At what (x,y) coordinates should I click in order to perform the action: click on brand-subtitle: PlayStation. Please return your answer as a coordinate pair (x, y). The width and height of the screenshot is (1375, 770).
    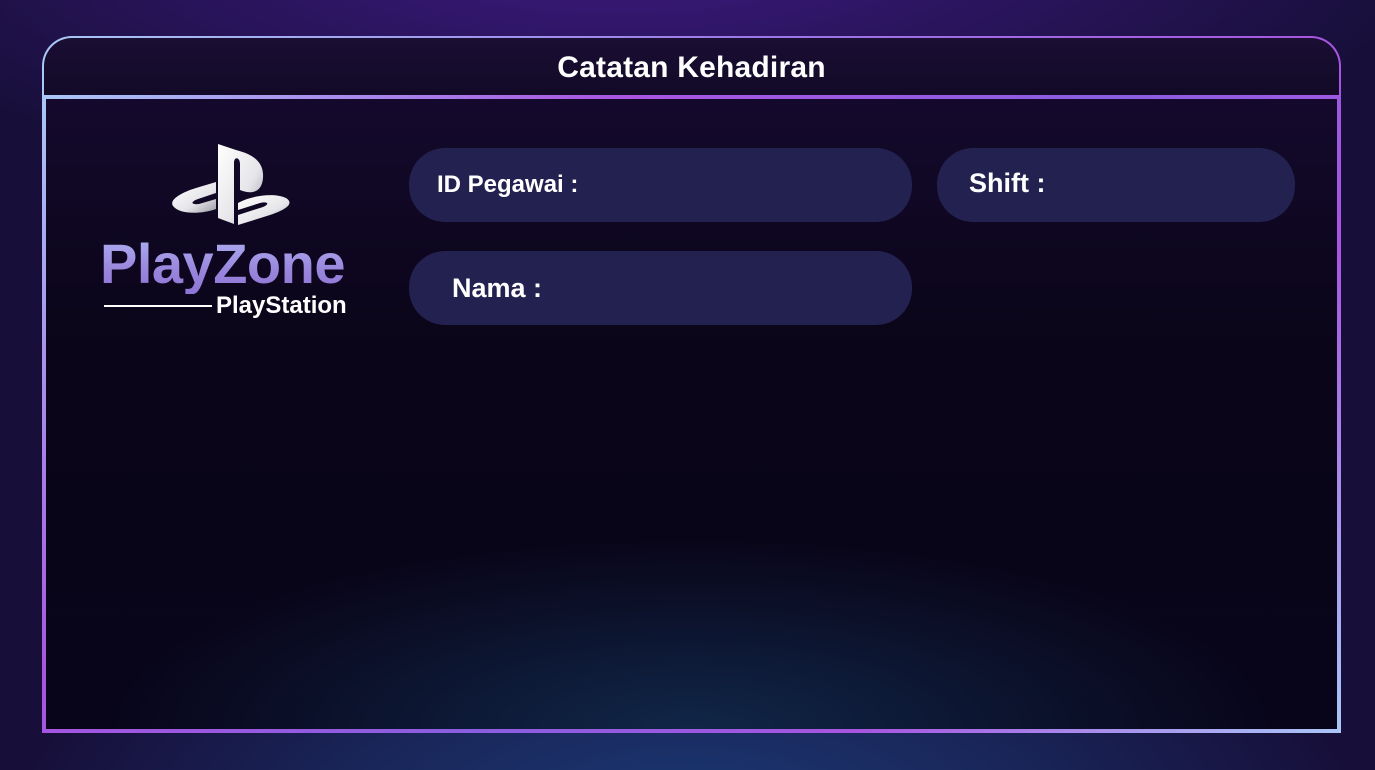
    Looking at the image, I should click on (281, 305).